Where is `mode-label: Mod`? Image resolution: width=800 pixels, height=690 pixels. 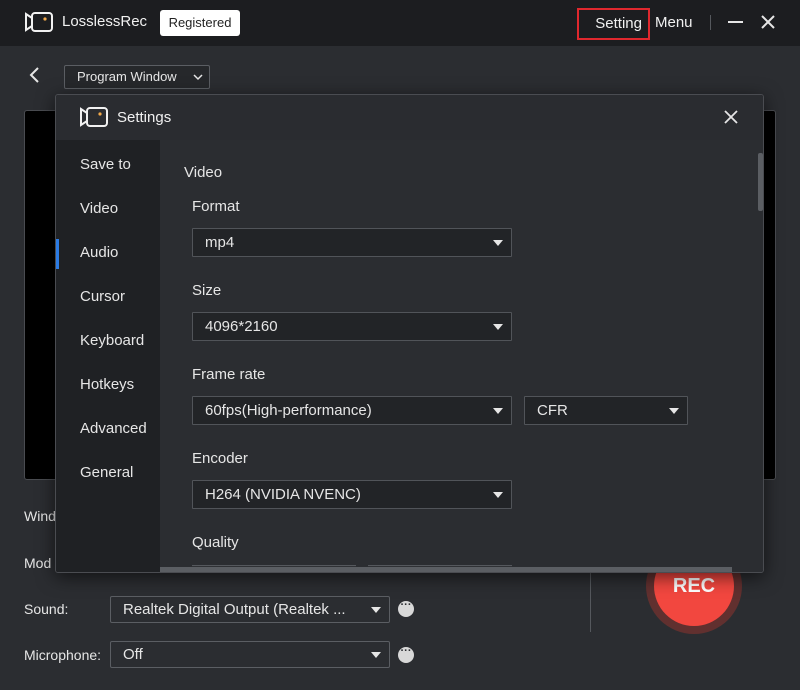 mode-label: Mod is located at coordinates (38, 563).